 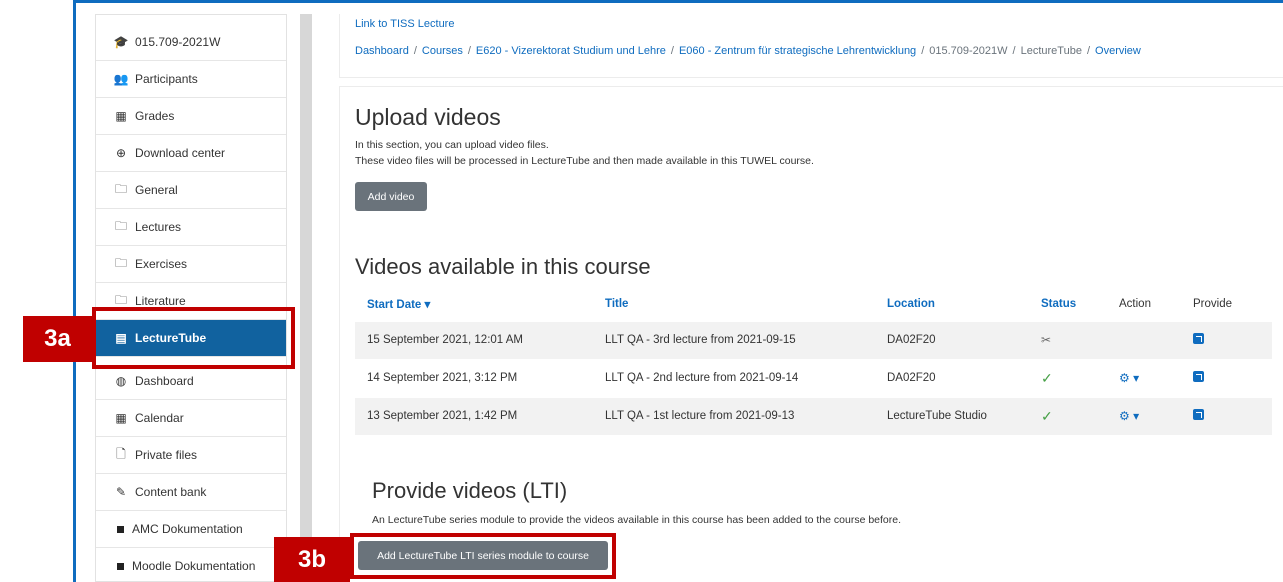 What do you see at coordinates (180, 153) in the screenshot?
I see `sidebar-item-label: Download center` at bounding box center [180, 153].